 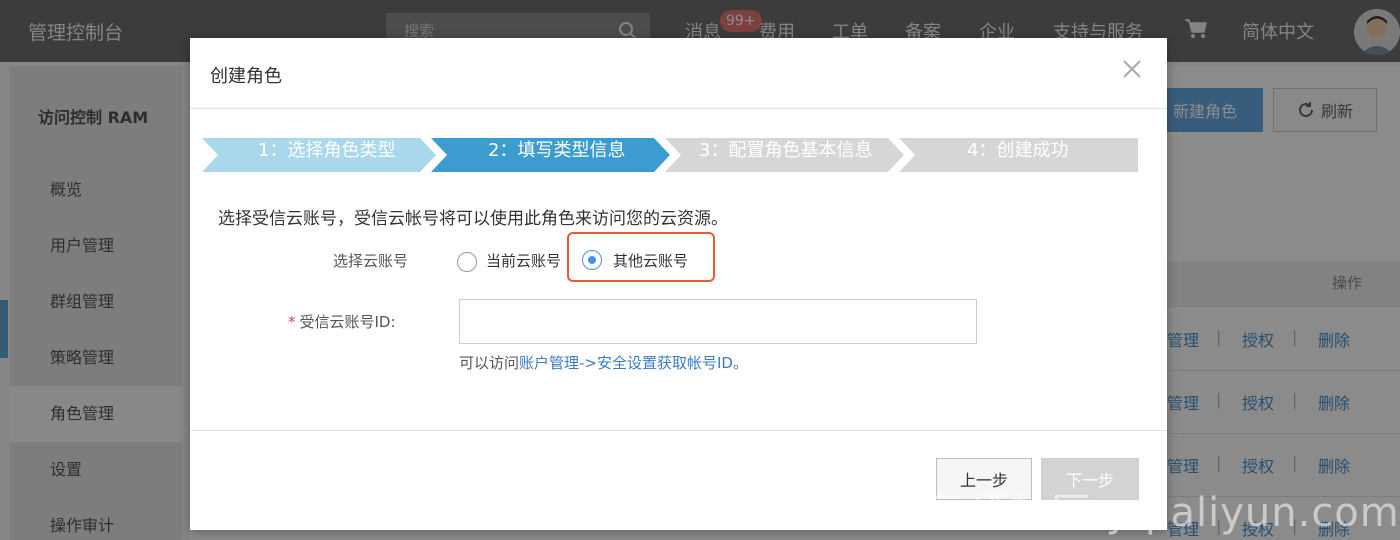 I want to click on close-button, so click(x=1132, y=69).